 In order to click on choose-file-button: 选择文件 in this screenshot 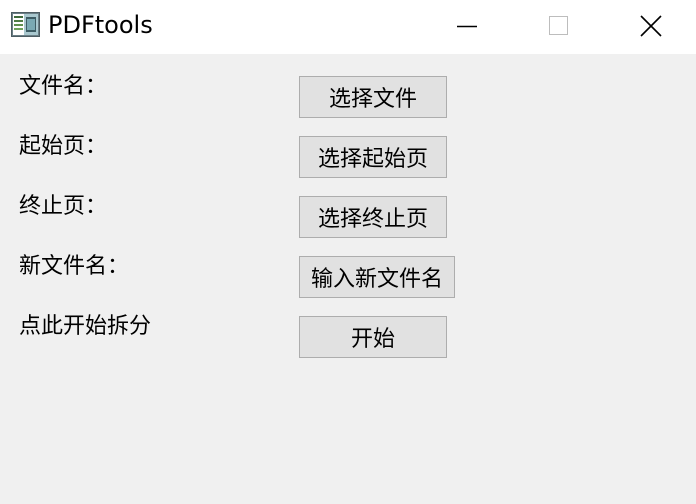, I will do `click(373, 97)`.